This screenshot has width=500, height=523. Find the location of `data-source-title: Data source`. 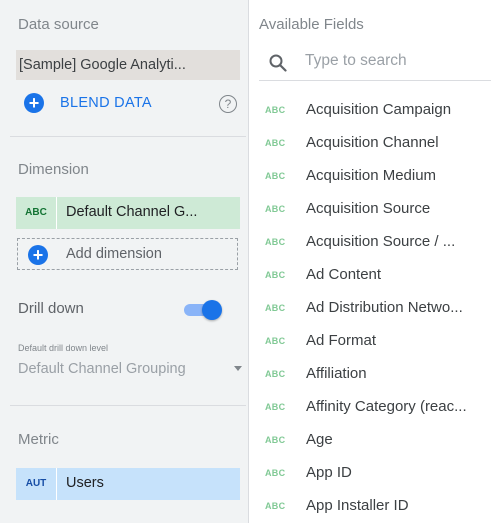

data-source-title: Data source is located at coordinates (58, 24).